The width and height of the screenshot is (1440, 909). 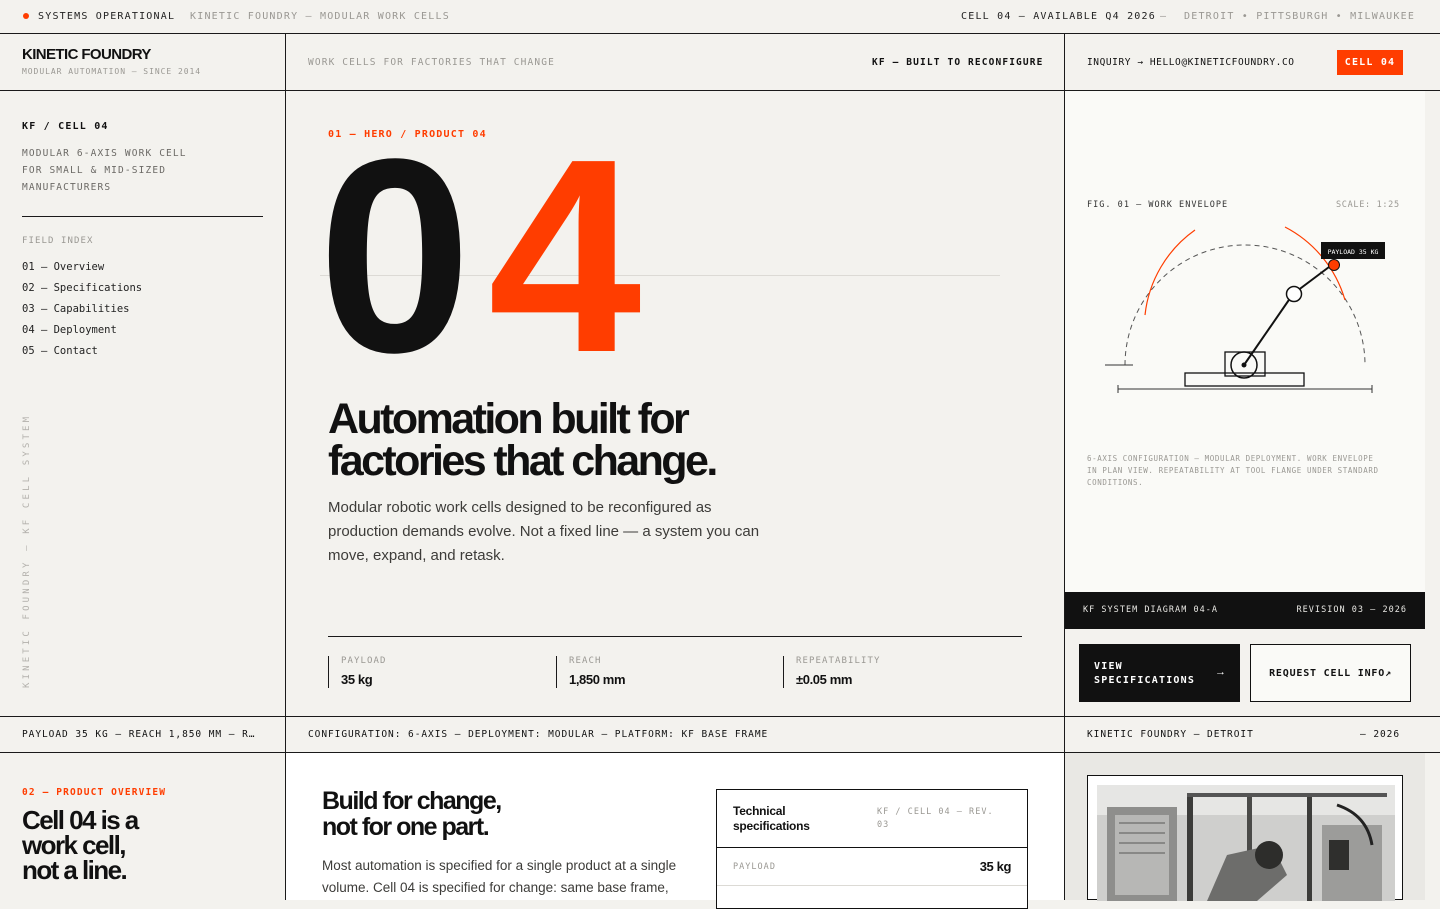 What do you see at coordinates (82, 351) in the screenshot?
I see `sidebar-item-contact: 05 — Contact` at bounding box center [82, 351].